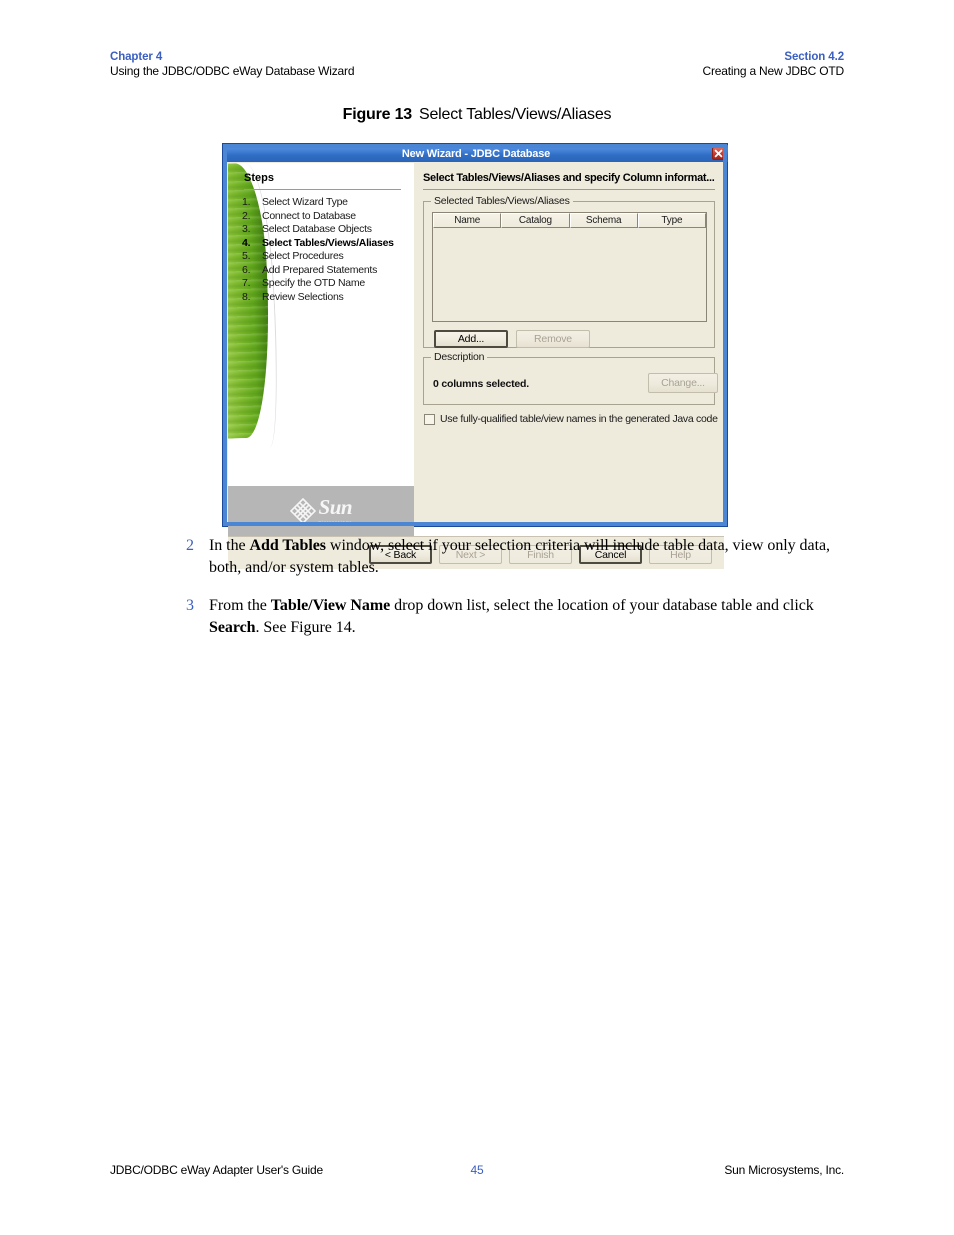 This screenshot has height=1235, width=954. I want to click on step-item-5: 5. Select Procedures, so click(328, 257).